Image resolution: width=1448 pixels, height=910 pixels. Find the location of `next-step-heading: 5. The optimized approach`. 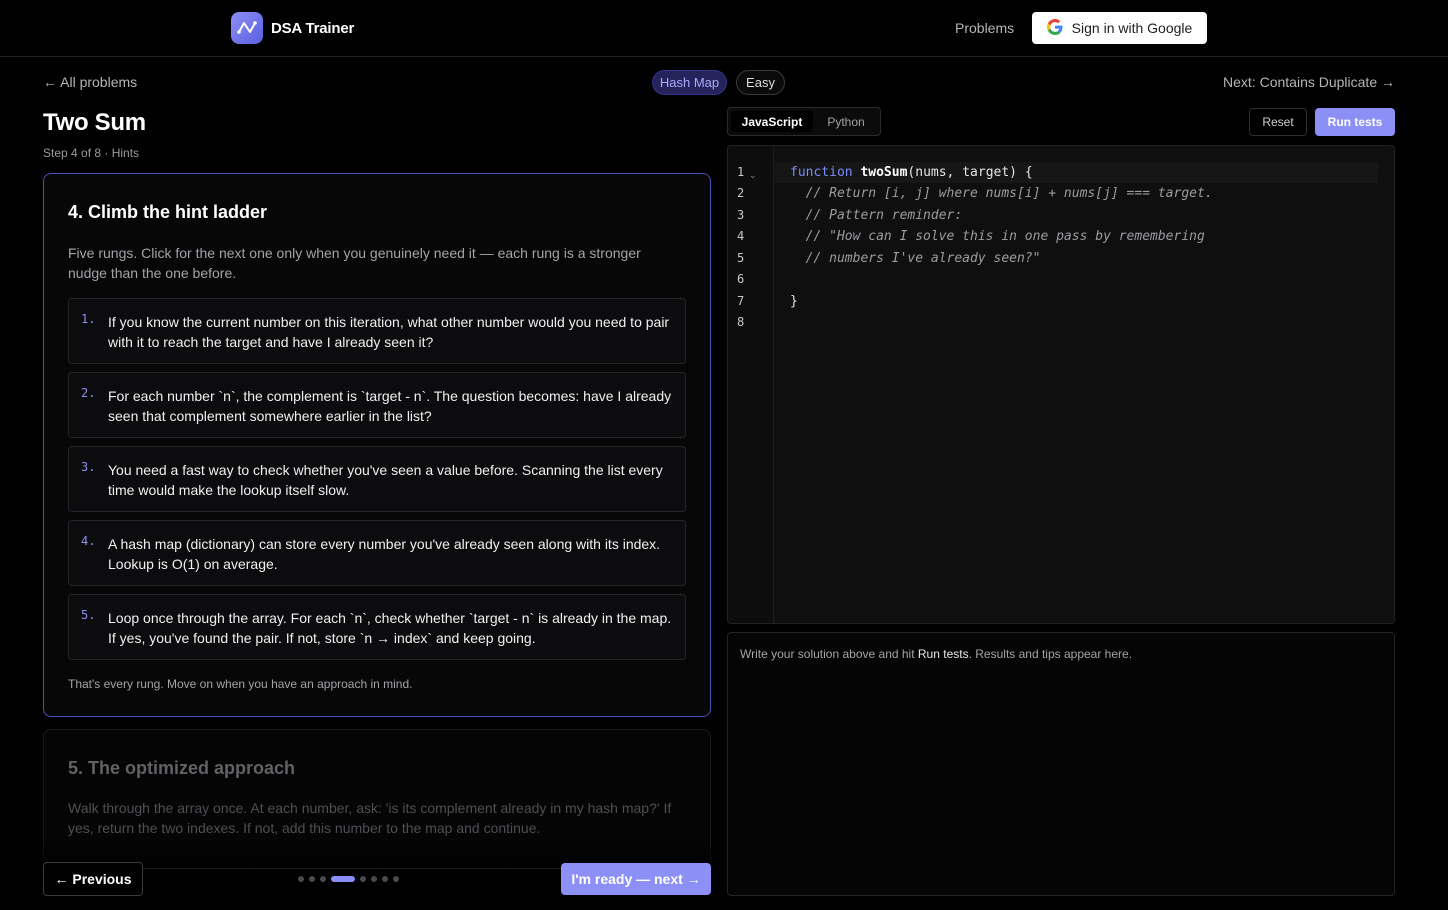

next-step-heading: 5. The optimized approach is located at coordinates (182, 768).